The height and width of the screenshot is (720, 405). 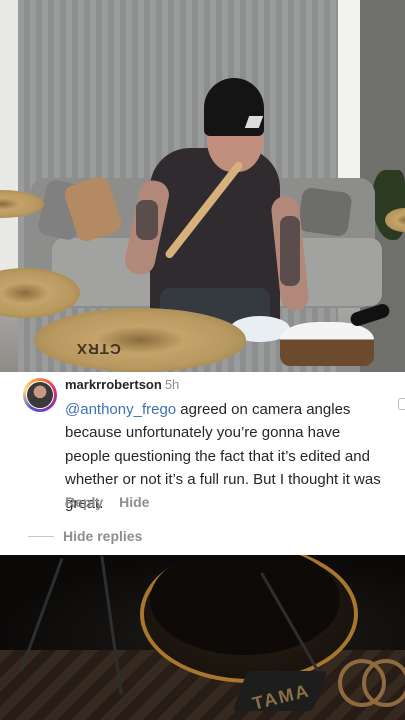 I want to click on tom-drum, so click(x=327, y=344).